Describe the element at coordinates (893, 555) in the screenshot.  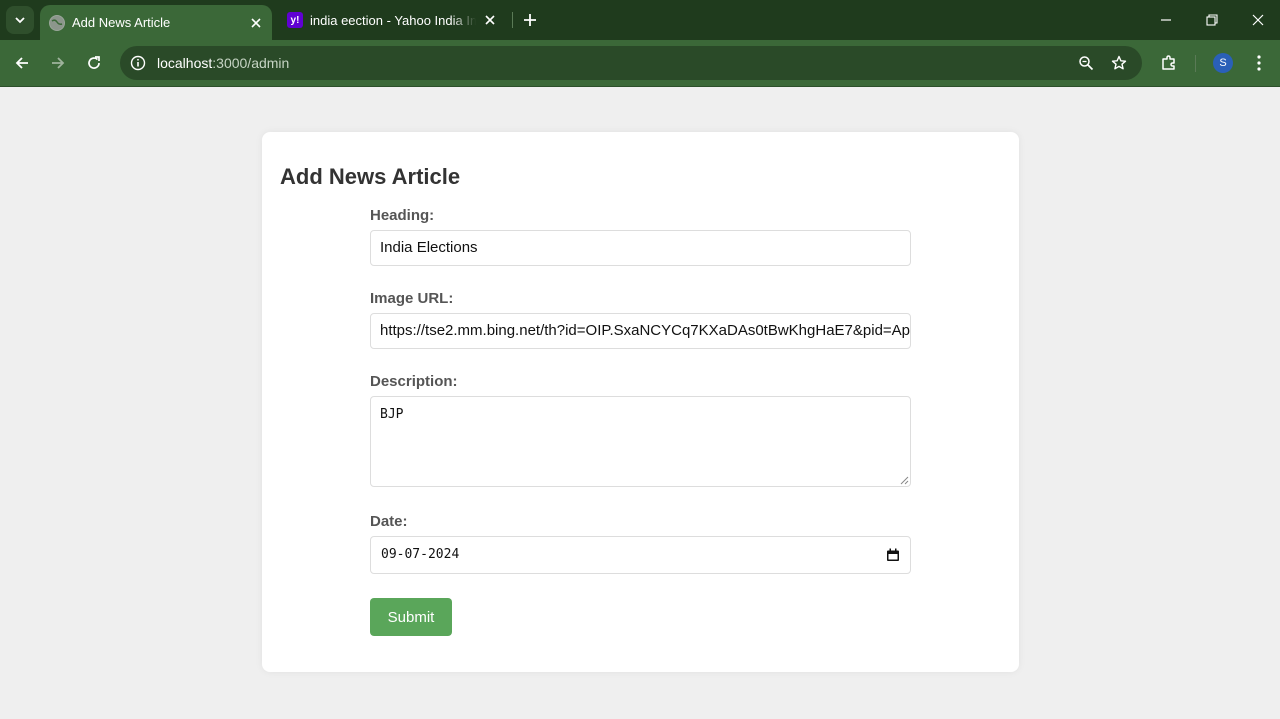
I see `calendar-icon` at that location.